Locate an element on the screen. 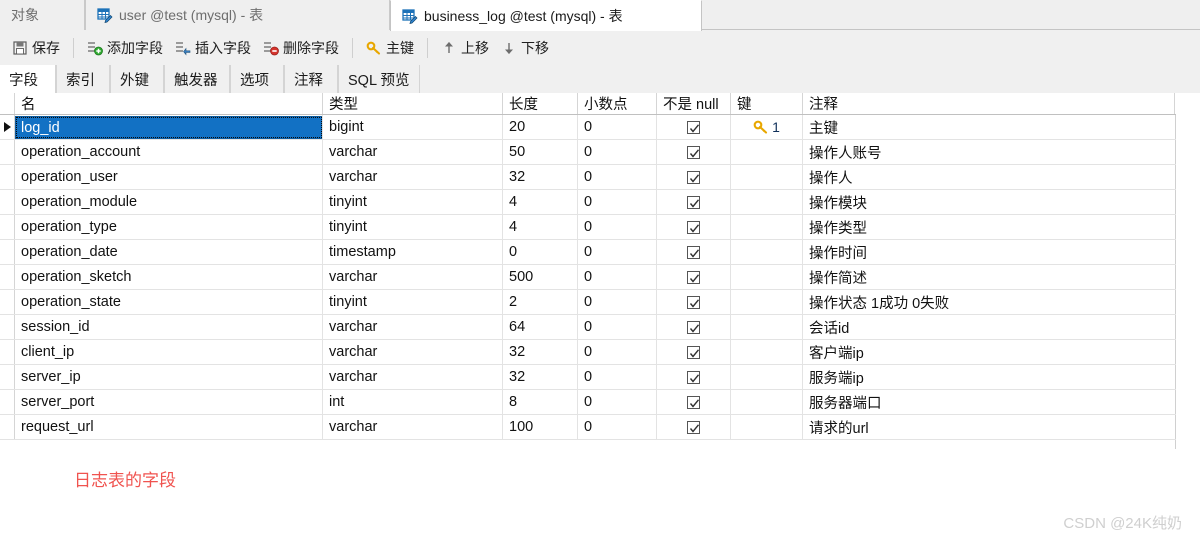 The height and width of the screenshot is (544, 1200). field-comment-cell: 操作人 is located at coordinates (989, 177).